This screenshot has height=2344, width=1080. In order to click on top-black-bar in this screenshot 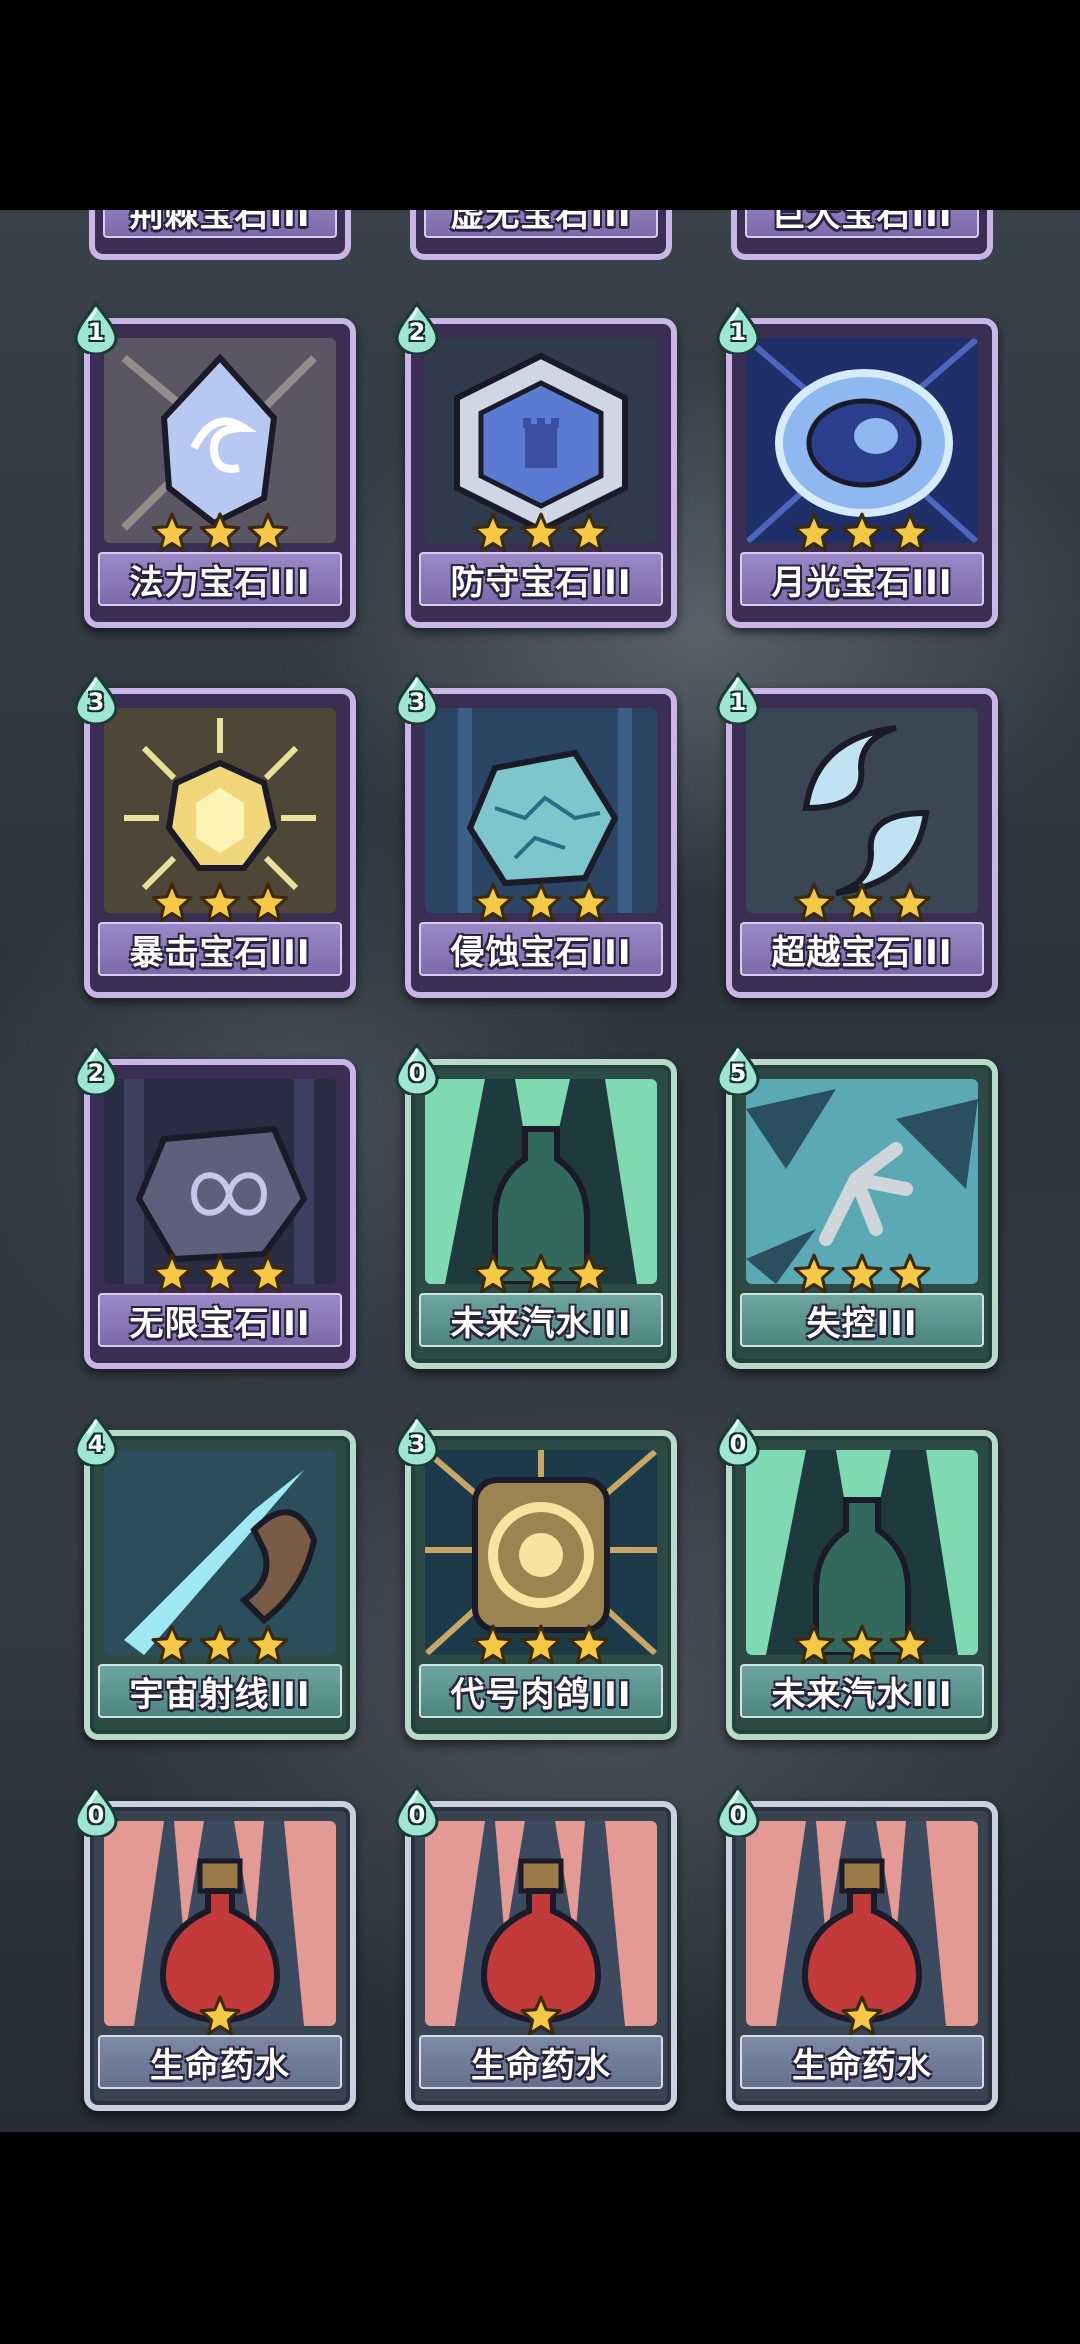, I will do `click(540, 105)`.